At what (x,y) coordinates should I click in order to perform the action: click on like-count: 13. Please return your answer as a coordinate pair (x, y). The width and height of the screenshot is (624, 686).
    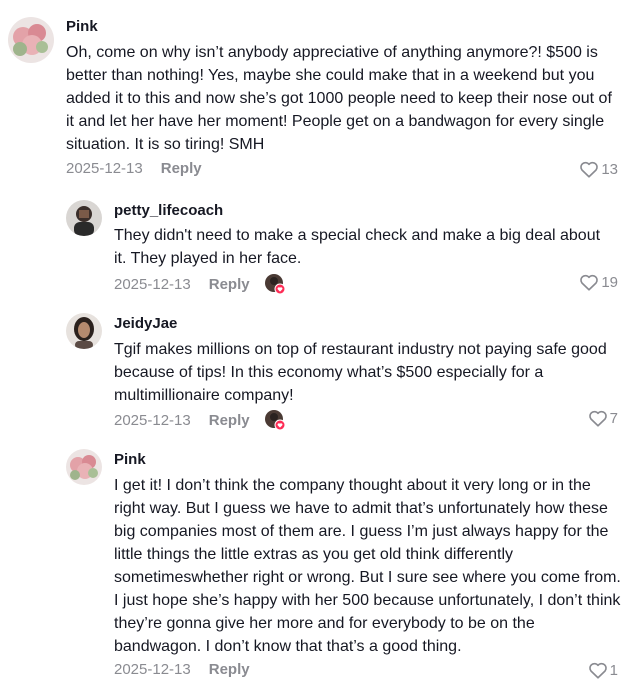
    Looking at the image, I should click on (609, 169).